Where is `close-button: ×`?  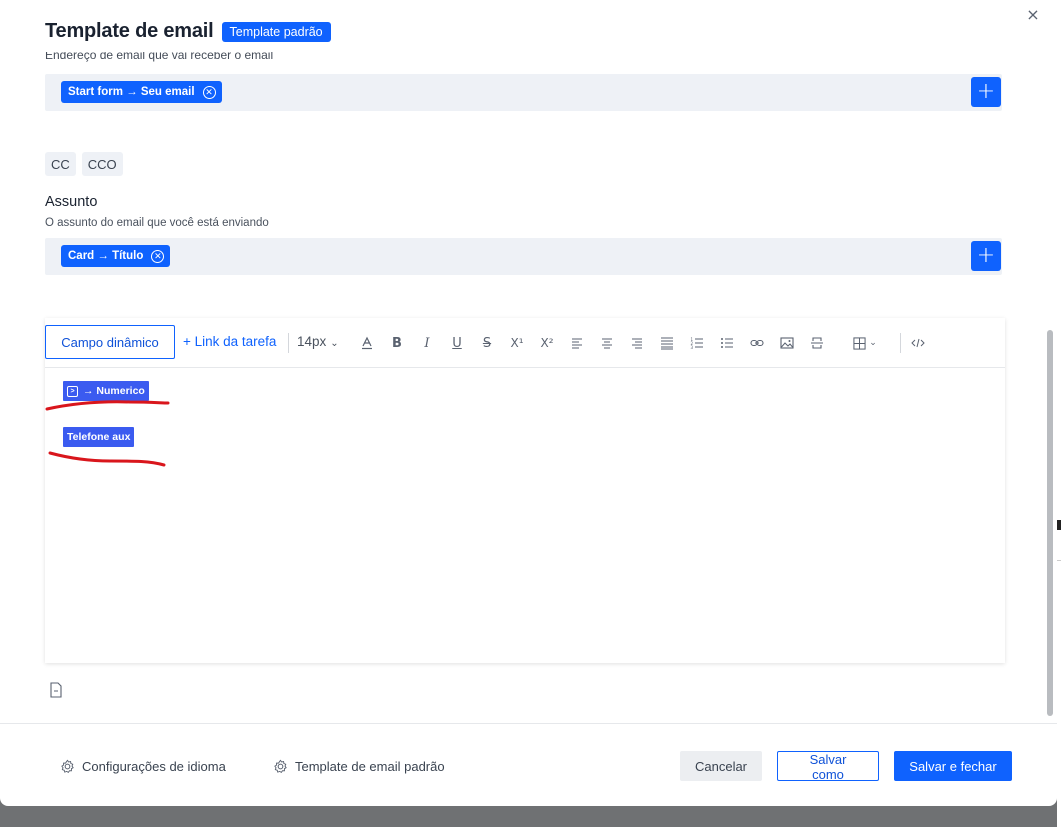
close-button: × is located at coordinates (1033, 15).